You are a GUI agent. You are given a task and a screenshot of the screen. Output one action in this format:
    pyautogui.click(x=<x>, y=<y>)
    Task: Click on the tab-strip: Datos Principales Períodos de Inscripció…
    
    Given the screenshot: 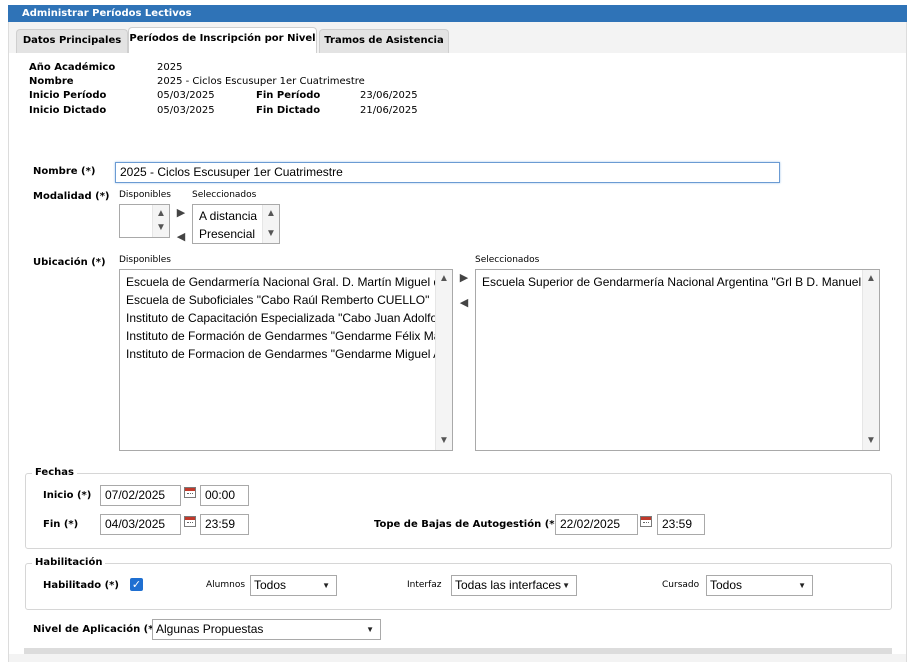 What is the action you would take?
    pyautogui.click(x=457, y=37)
    